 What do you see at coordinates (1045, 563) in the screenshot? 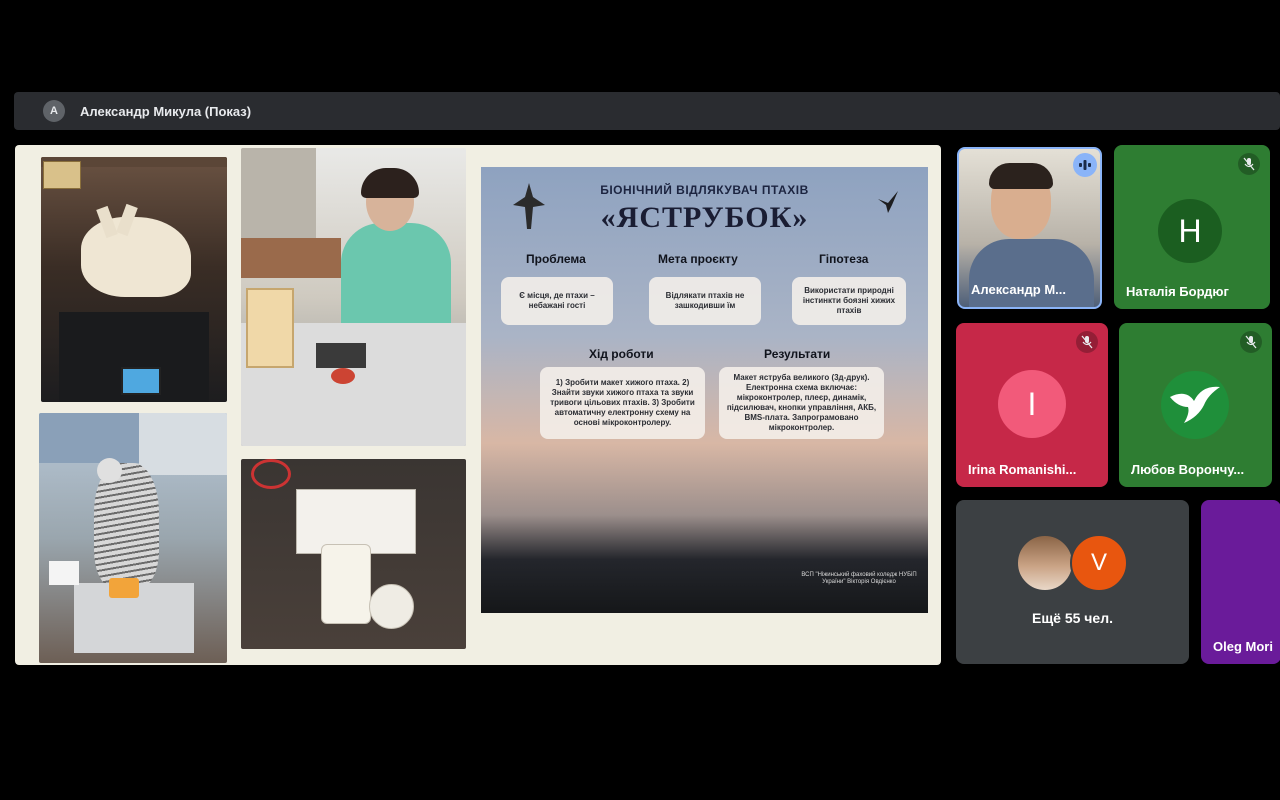
I see `participant-photo-avatar` at bounding box center [1045, 563].